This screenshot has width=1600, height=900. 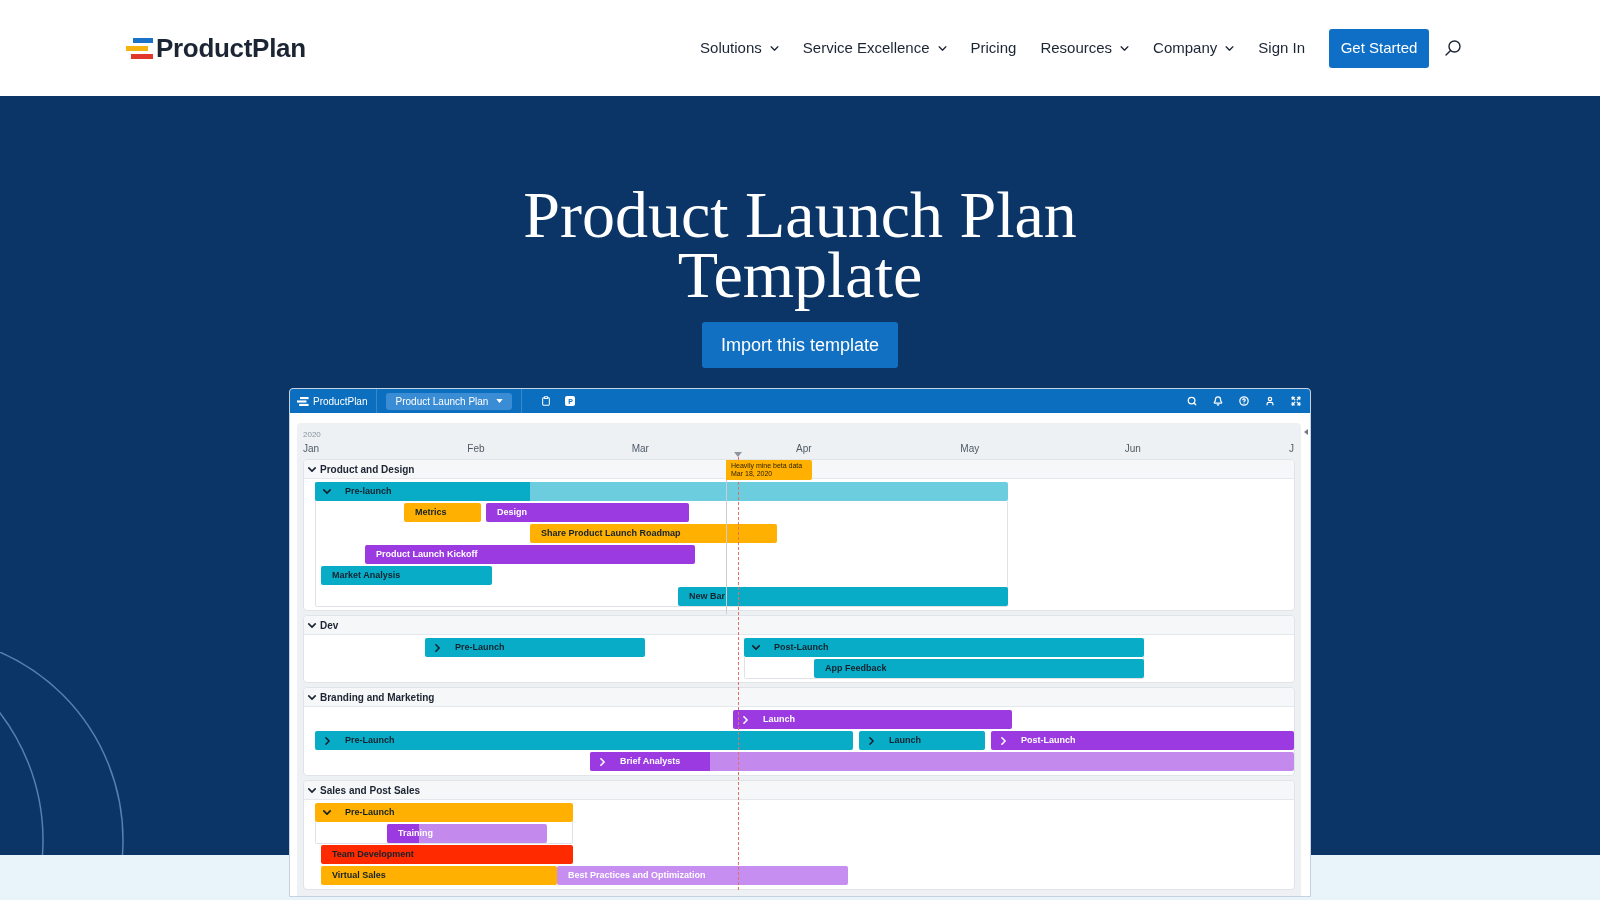 I want to click on roadmap-bar: Team Development, so click(x=447, y=854).